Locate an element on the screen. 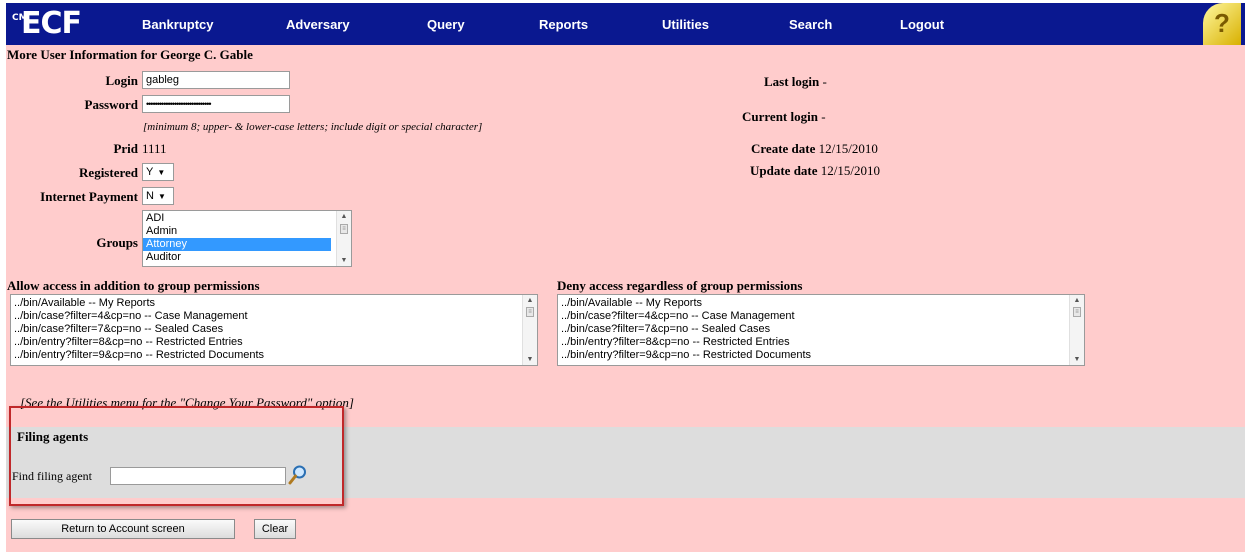 The image size is (1251, 558). nav-utilities: Utilities is located at coordinates (685, 24).